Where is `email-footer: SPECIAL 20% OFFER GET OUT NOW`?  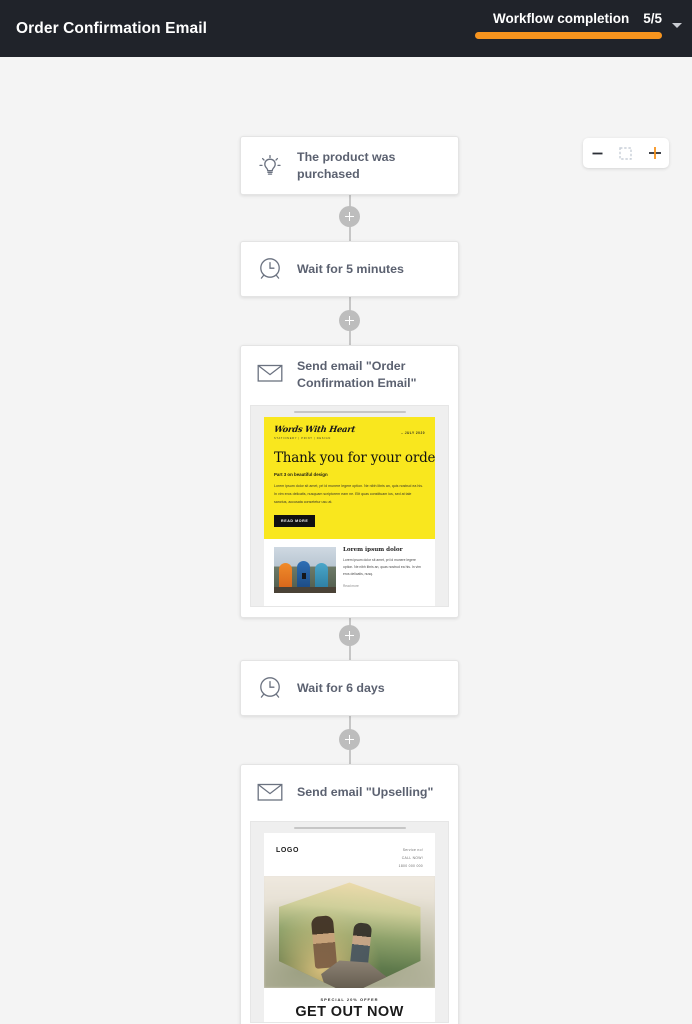 email-footer: SPECIAL 20% OFFER GET OUT NOW is located at coordinates (349, 1004).